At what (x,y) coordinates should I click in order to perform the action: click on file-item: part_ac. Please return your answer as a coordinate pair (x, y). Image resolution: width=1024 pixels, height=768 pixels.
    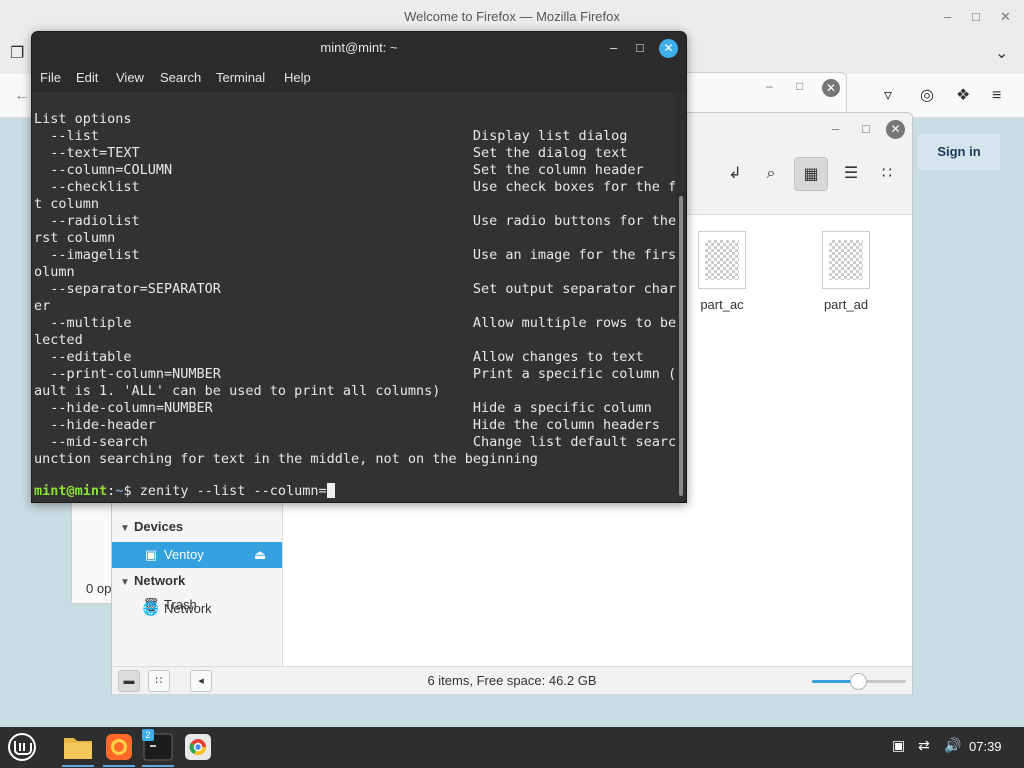
    Looking at the image, I should click on (722, 271).